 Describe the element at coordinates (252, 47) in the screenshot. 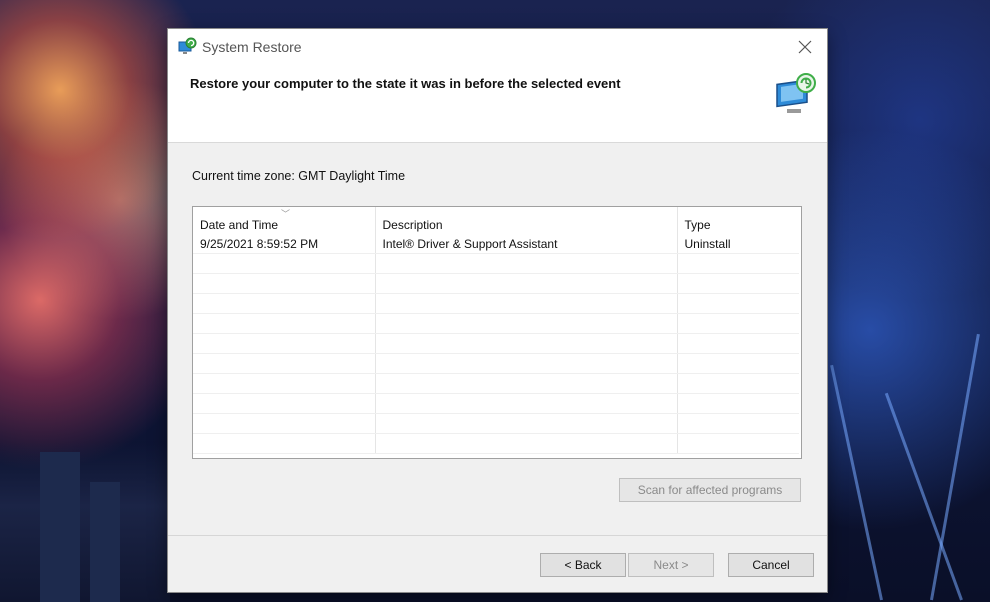

I see `window-title: System Restore` at that location.